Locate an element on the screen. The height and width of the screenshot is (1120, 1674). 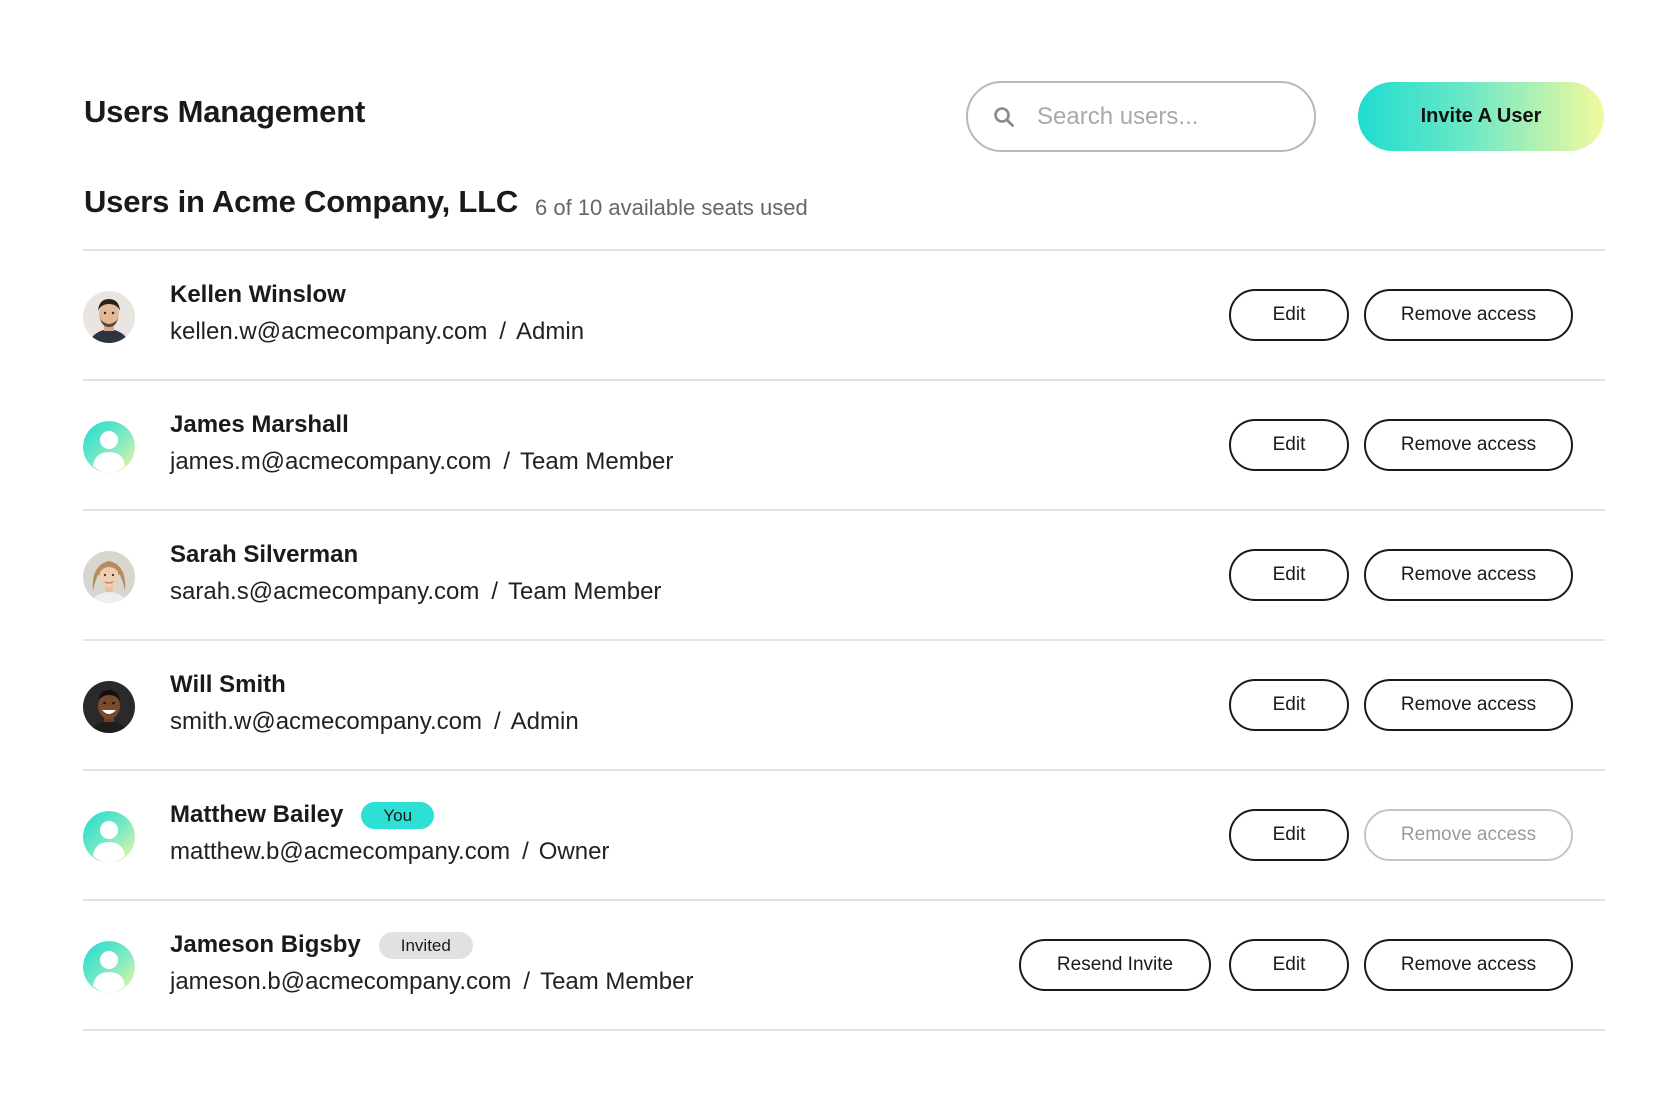
seat-usage-text: 6 of 10 available seats used is located at coordinates (671, 207).